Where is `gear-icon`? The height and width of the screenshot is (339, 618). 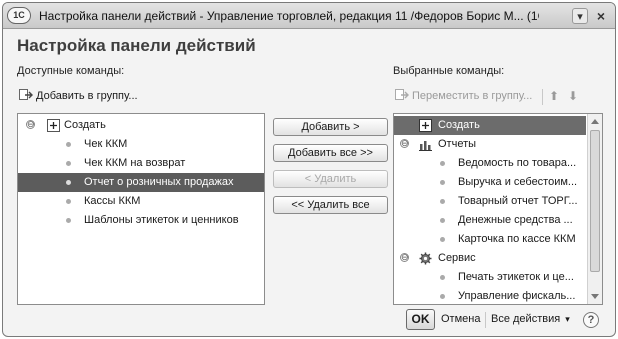
gear-icon is located at coordinates (425, 258).